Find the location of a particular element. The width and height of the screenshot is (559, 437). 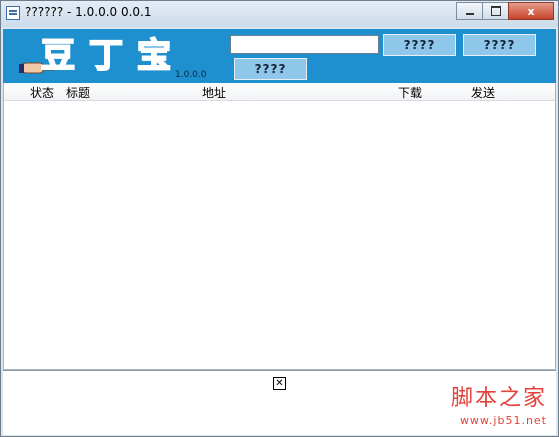

column-status: 状态 is located at coordinates (42, 92).